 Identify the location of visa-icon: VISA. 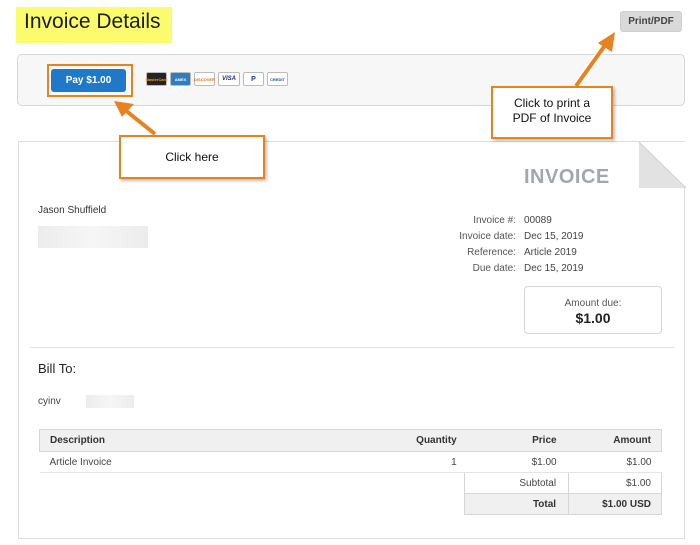
(229, 79).